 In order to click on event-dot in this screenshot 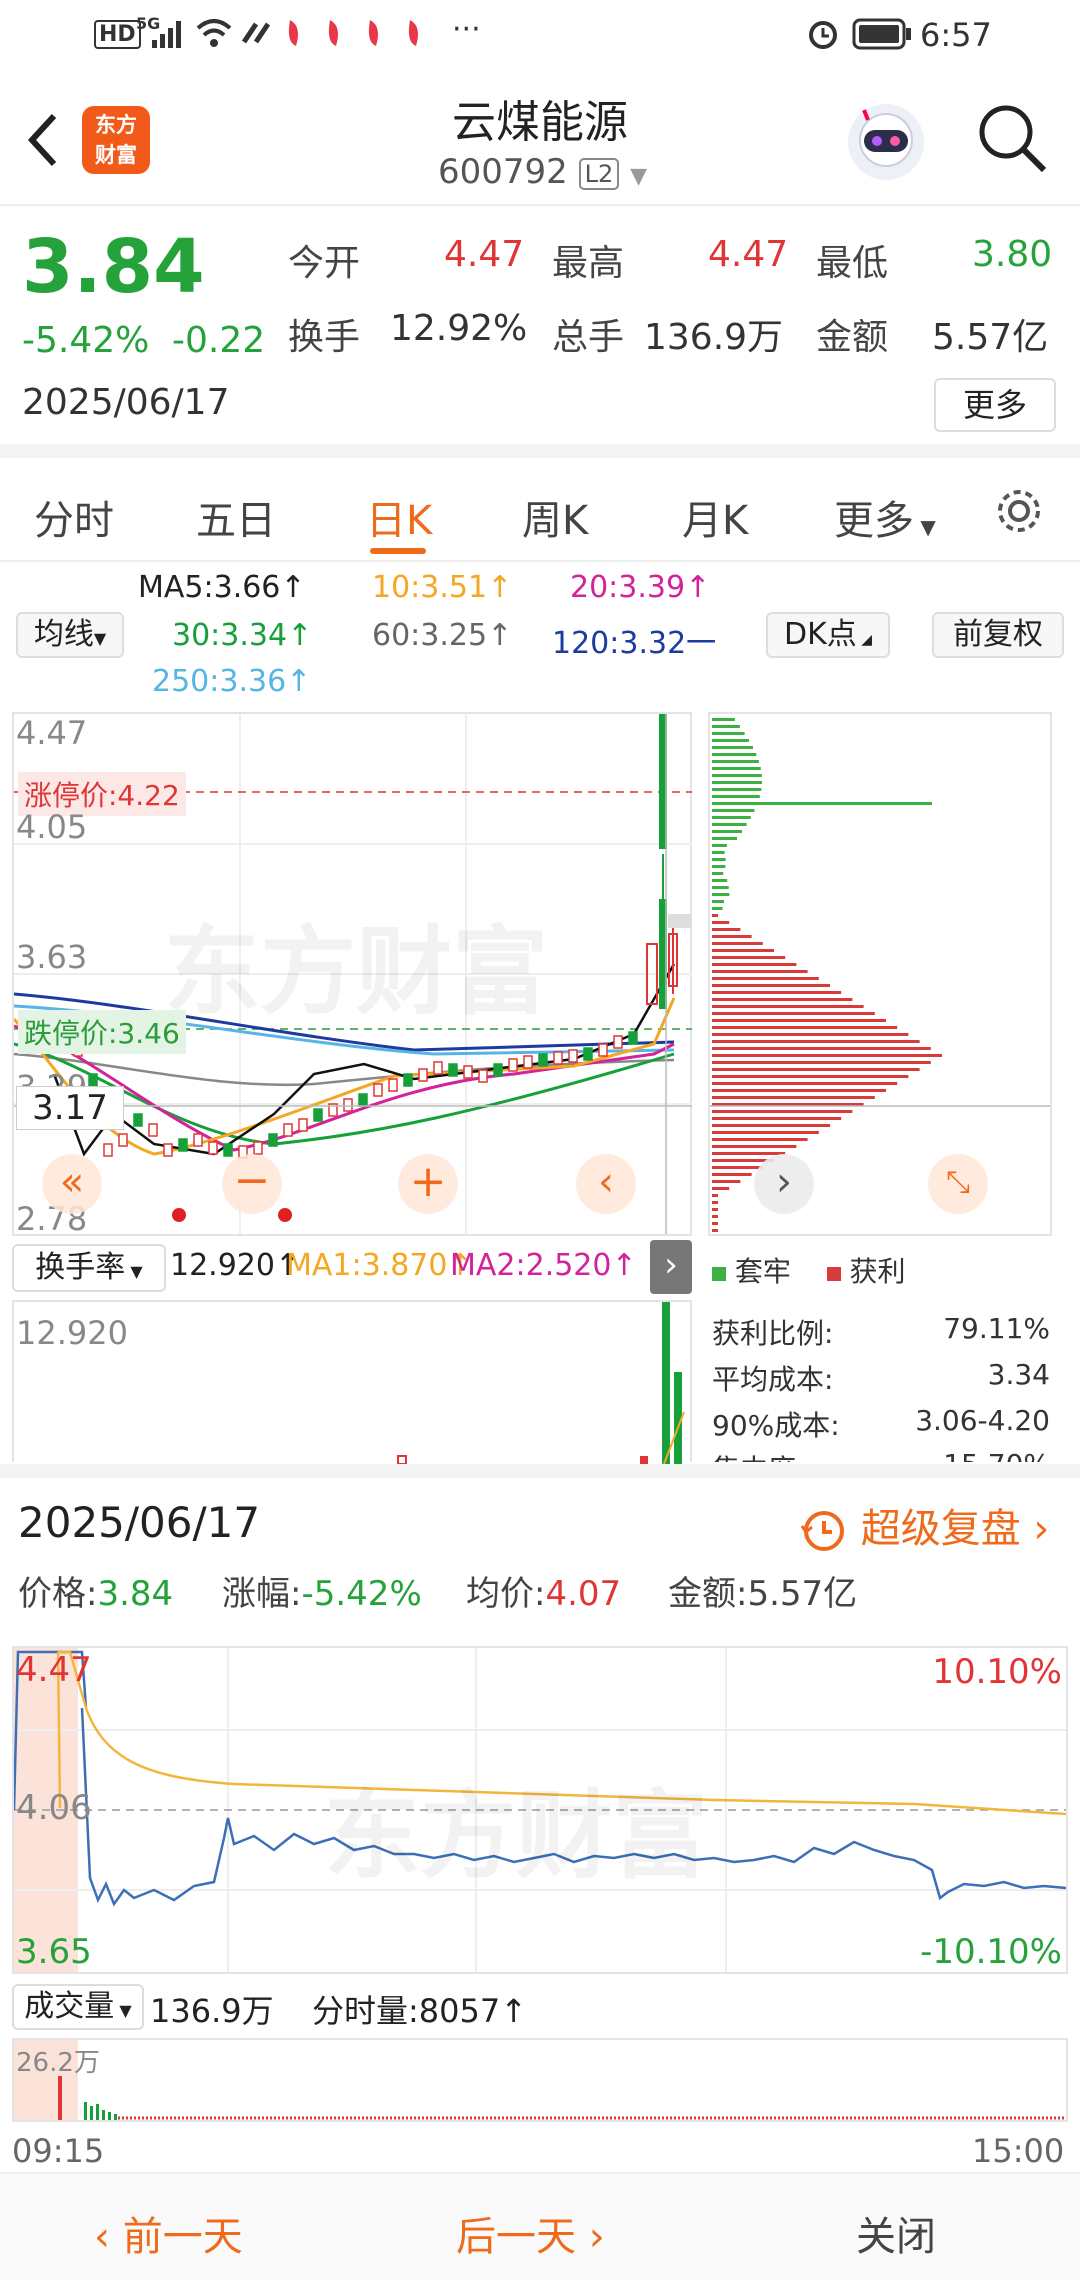, I will do `click(285, 1215)`.